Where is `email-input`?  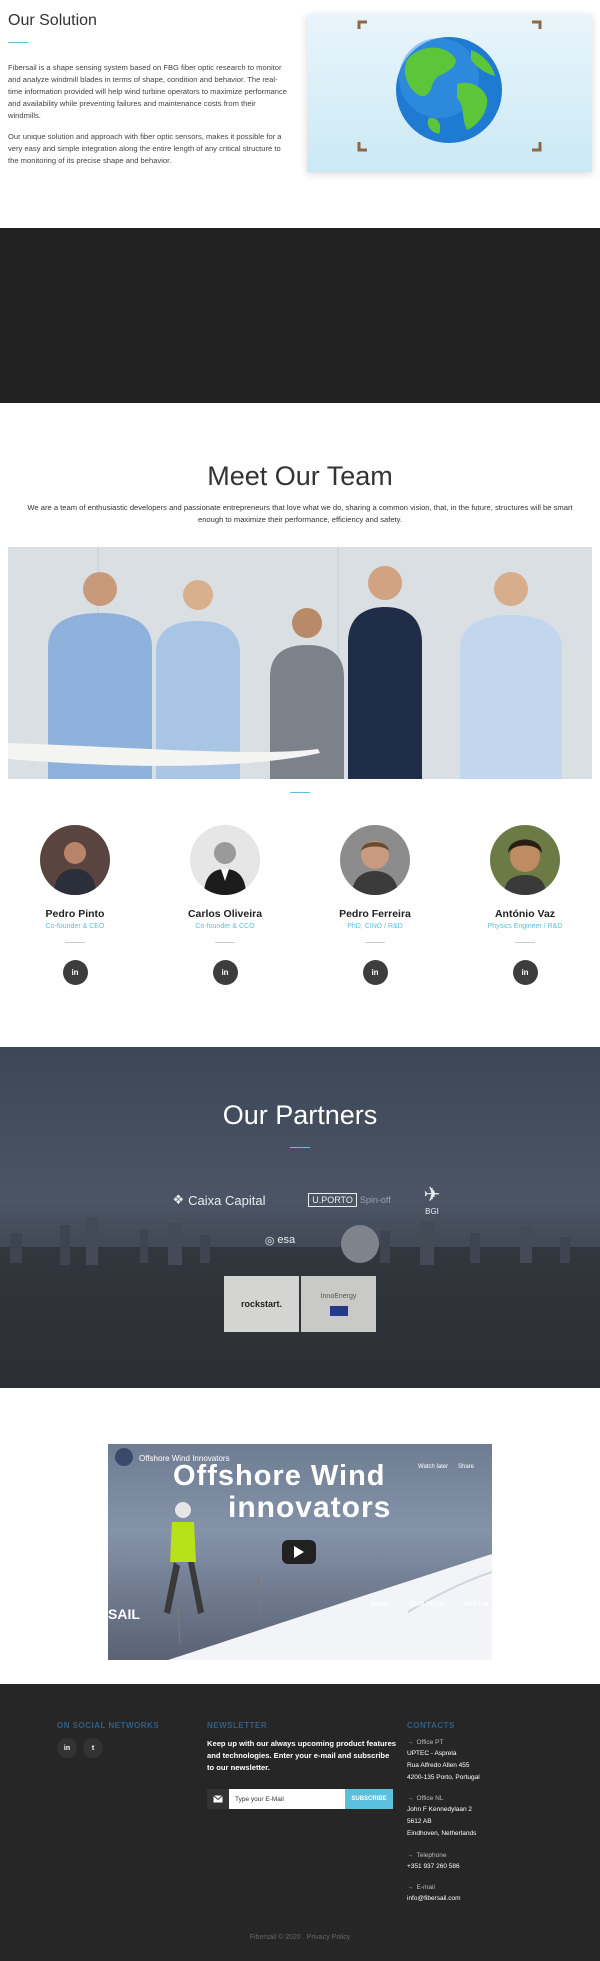 email-input is located at coordinates (287, 1799).